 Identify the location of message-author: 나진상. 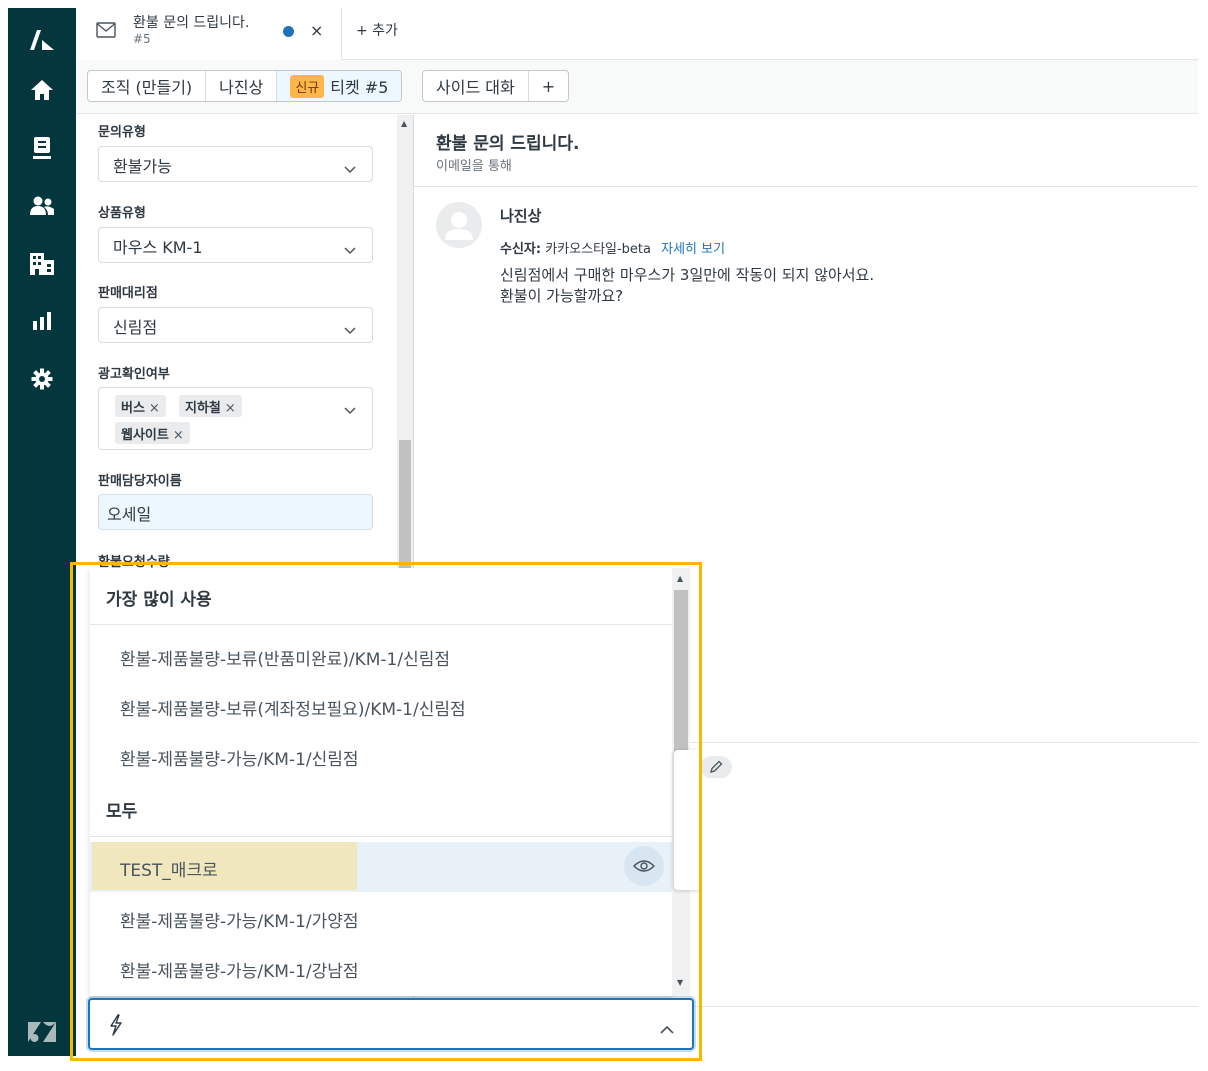
(520, 215).